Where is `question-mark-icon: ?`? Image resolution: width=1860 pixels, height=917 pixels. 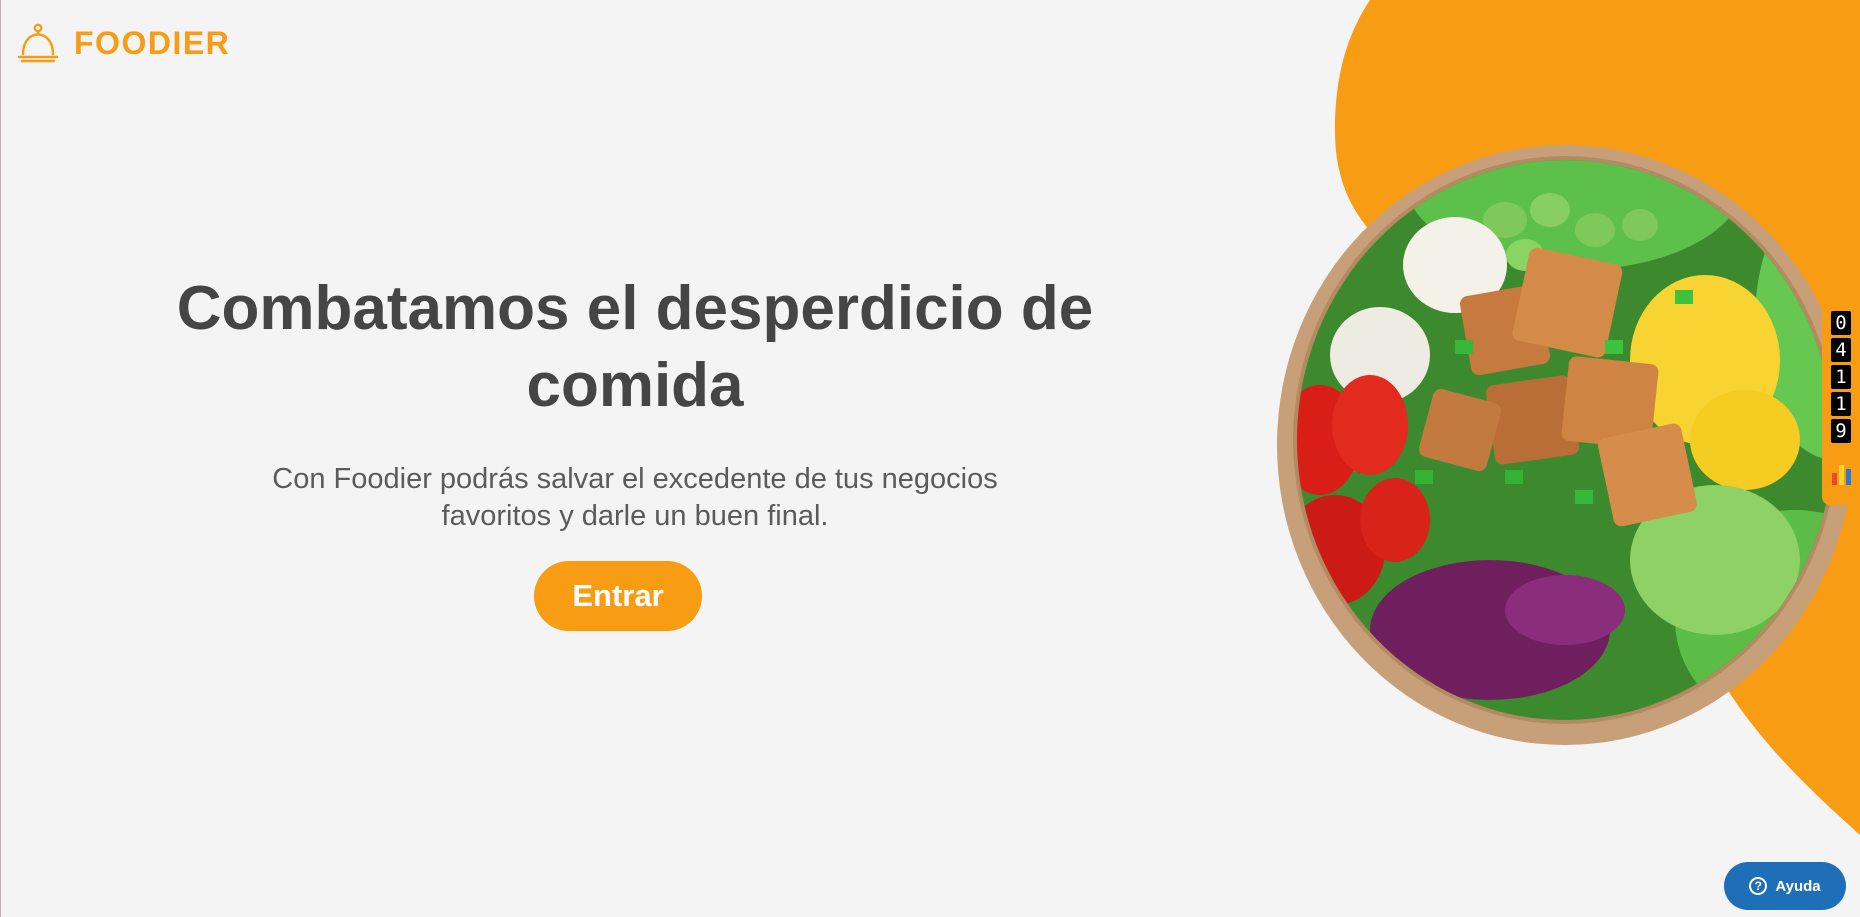 question-mark-icon: ? is located at coordinates (1758, 886).